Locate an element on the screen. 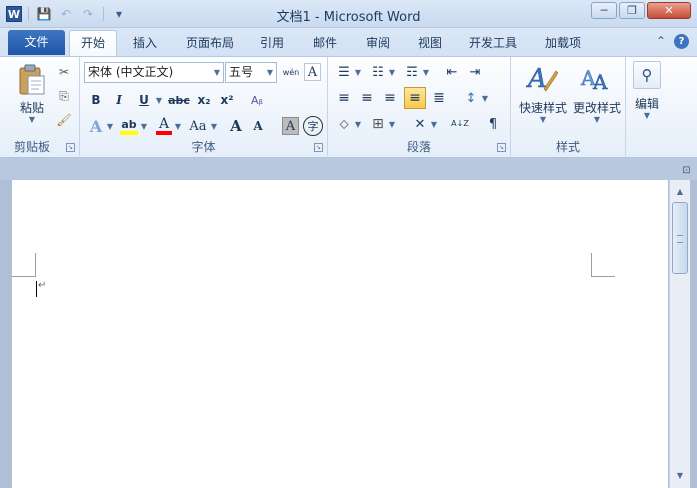 Image resolution: width=697 pixels, height=488 pixels. show-marks-icon: ¶ is located at coordinates (493, 124).